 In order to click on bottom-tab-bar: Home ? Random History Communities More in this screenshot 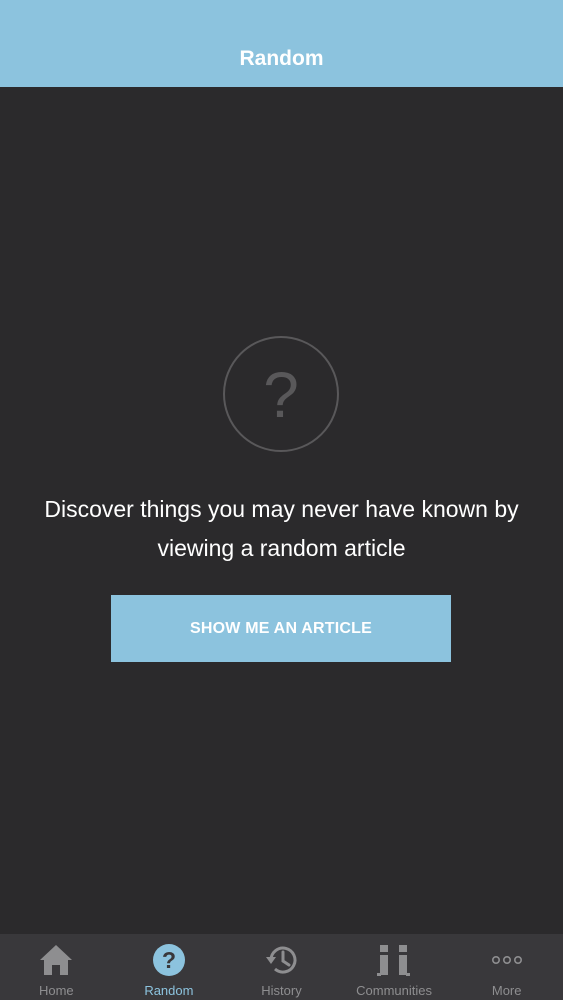, I will do `click(281, 967)`.